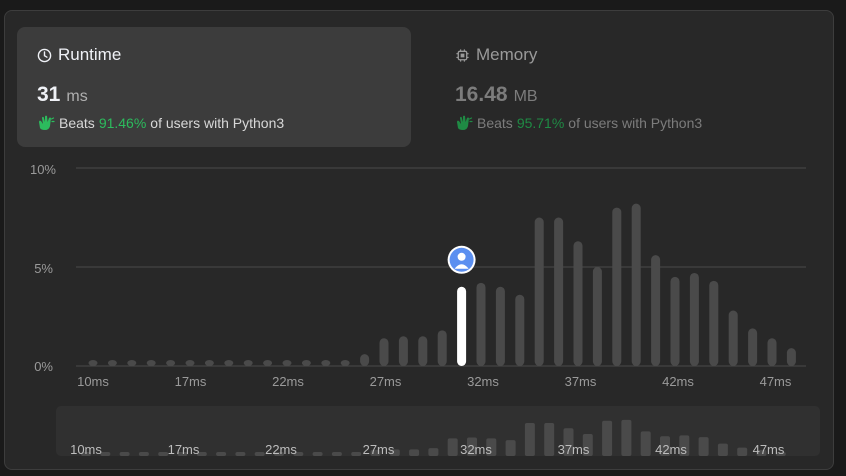 This screenshot has width=846, height=476. Describe the element at coordinates (462, 326) in the screenshot. I see `bar-highlight` at that location.